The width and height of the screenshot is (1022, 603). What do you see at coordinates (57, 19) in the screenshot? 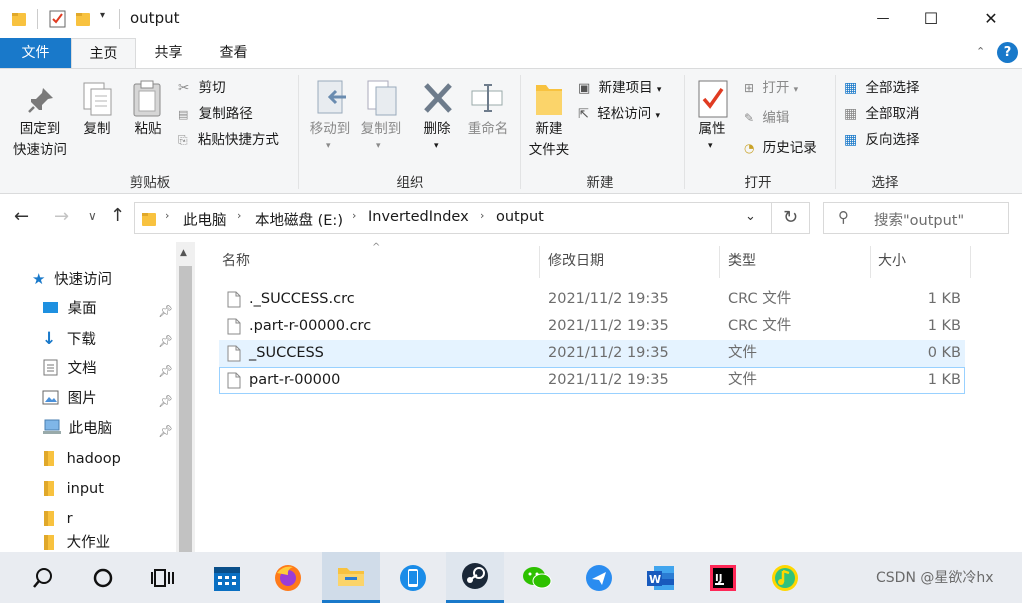
I see `properties-qat-icon` at bounding box center [57, 19].